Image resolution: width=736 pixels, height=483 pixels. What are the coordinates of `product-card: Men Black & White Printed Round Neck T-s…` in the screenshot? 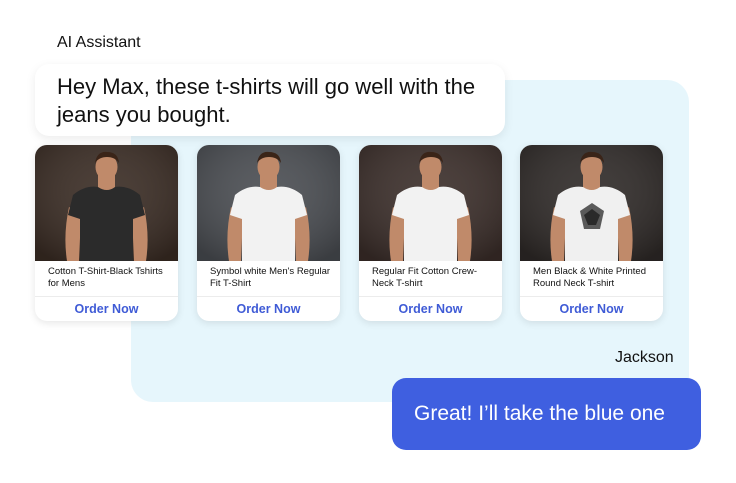 It's located at (591, 233).